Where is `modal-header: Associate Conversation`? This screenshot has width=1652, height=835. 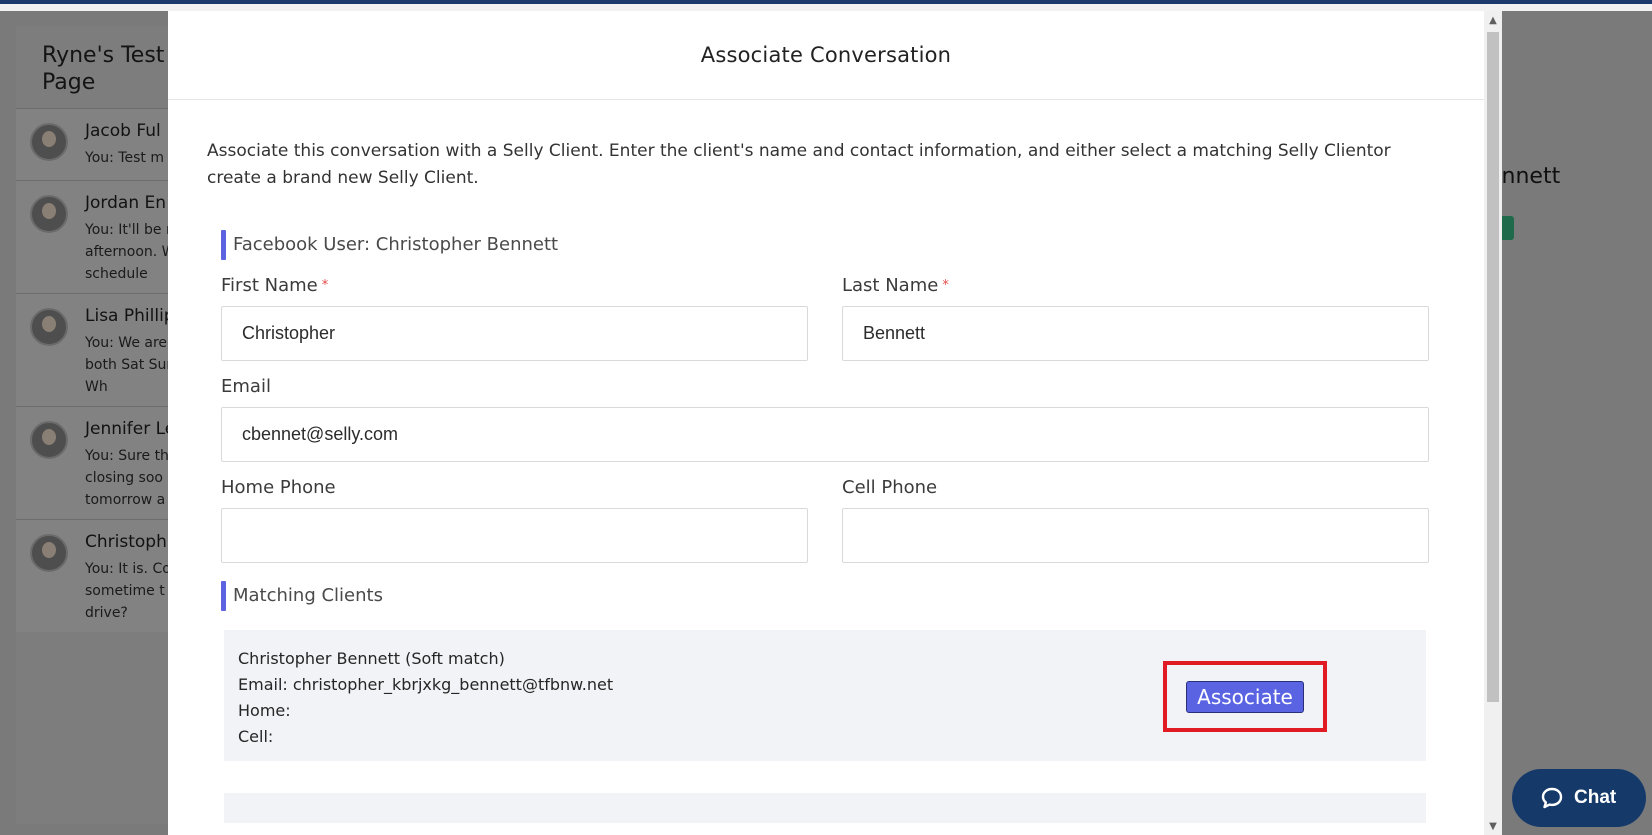
modal-header: Associate Conversation is located at coordinates (826, 55).